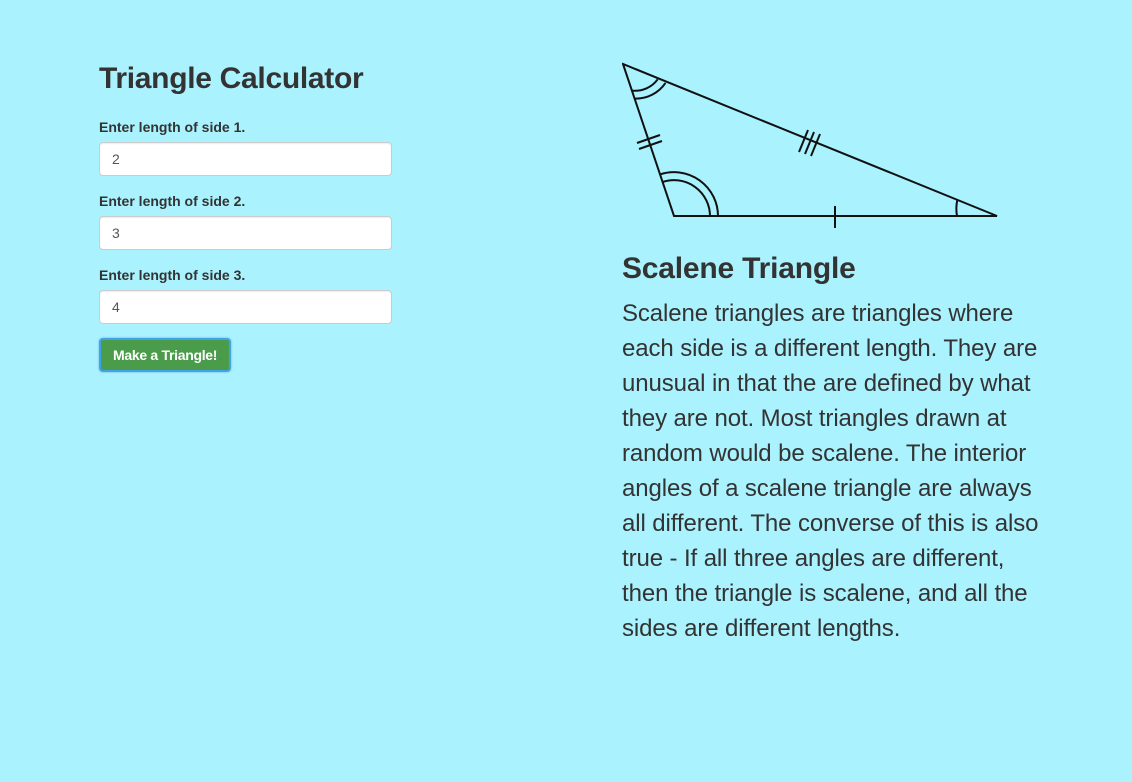  Describe the element at coordinates (957, 208) in the screenshot. I see `right-angle-arc` at that location.